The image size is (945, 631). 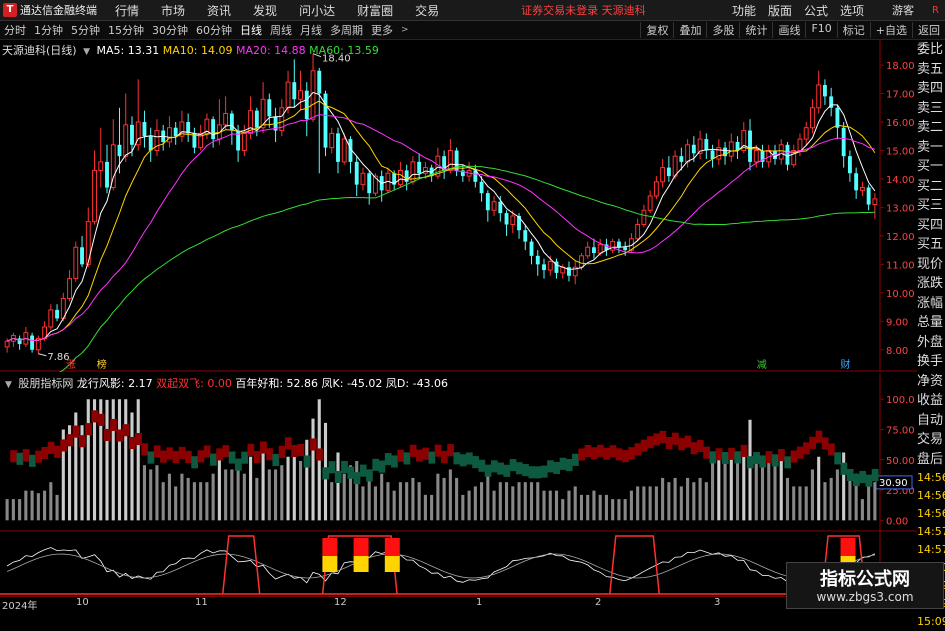 What do you see at coordinates (931, 226) in the screenshot?
I see `quote-panel-item: 买四` at bounding box center [931, 226].